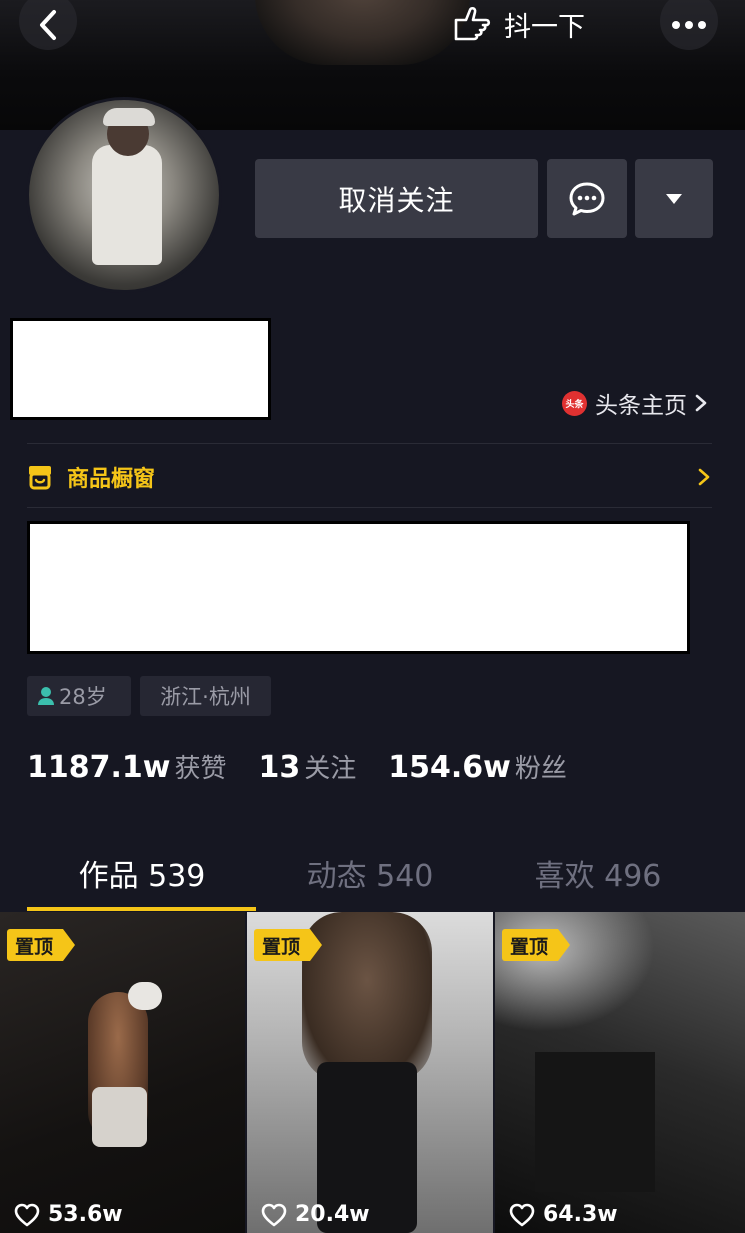  I want to click on avatar-cap, so click(129, 117).